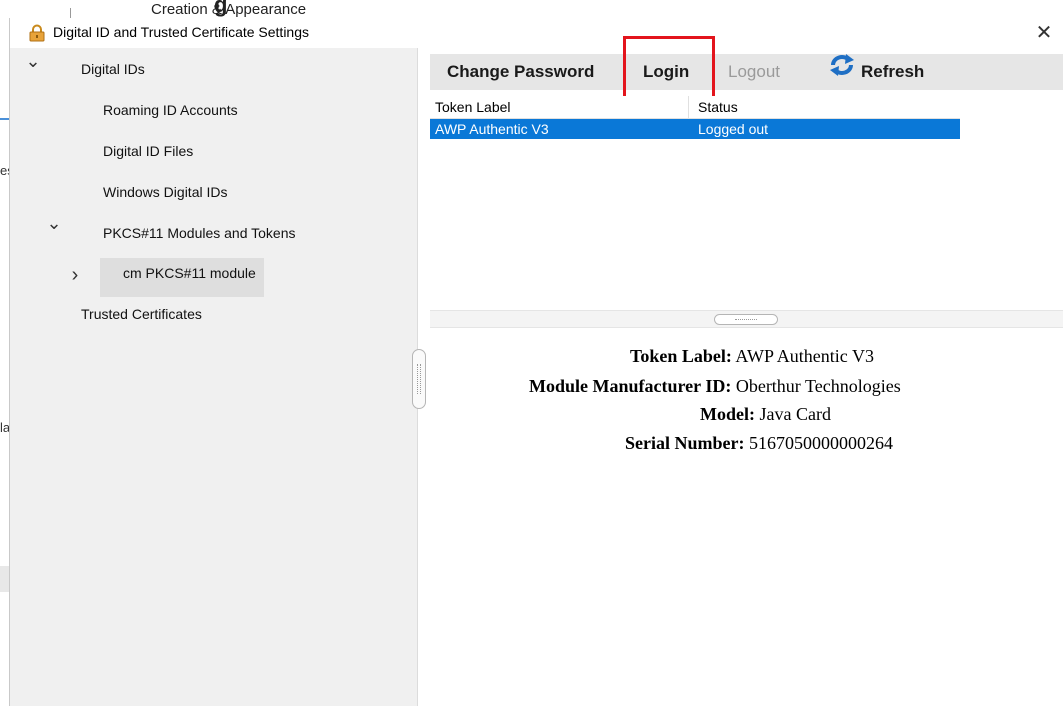 The image size is (1063, 706). I want to click on detail-value: 5167050000000264, so click(820, 443).